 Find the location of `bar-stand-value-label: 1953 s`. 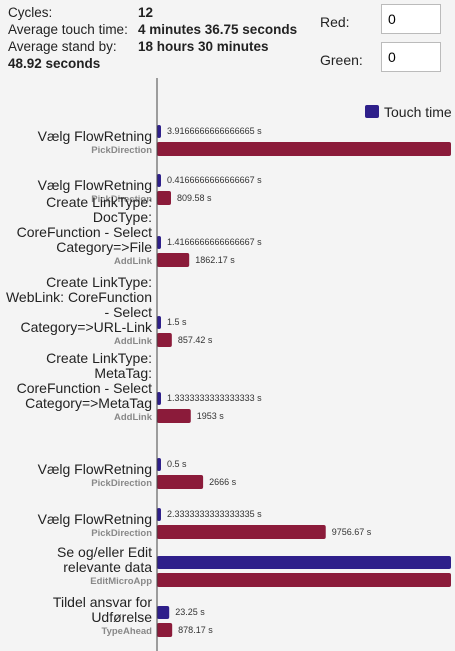

bar-stand-value-label: 1953 s is located at coordinates (211, 416).